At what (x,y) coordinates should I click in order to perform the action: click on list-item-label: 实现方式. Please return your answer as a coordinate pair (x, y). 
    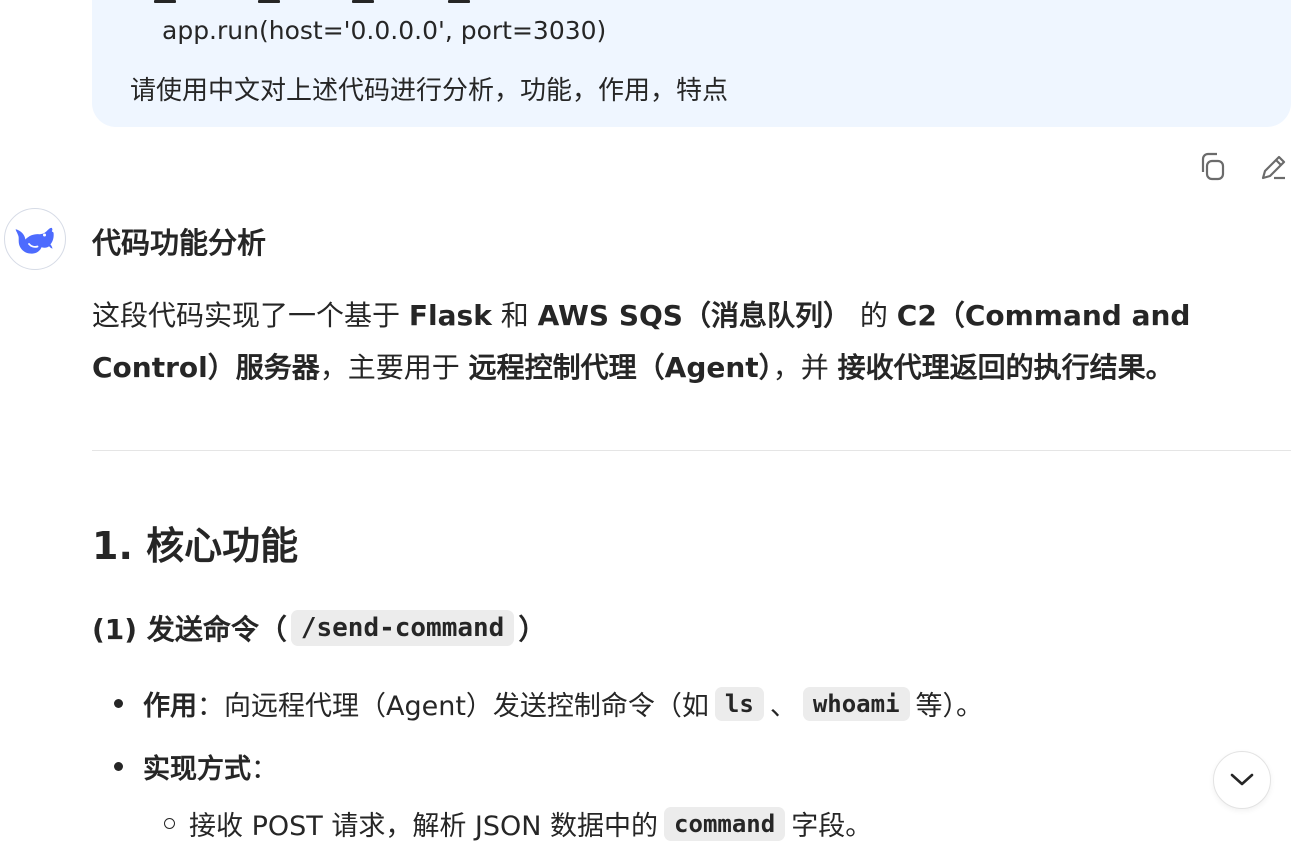
    Looking at the image, I should click on (197, 769).